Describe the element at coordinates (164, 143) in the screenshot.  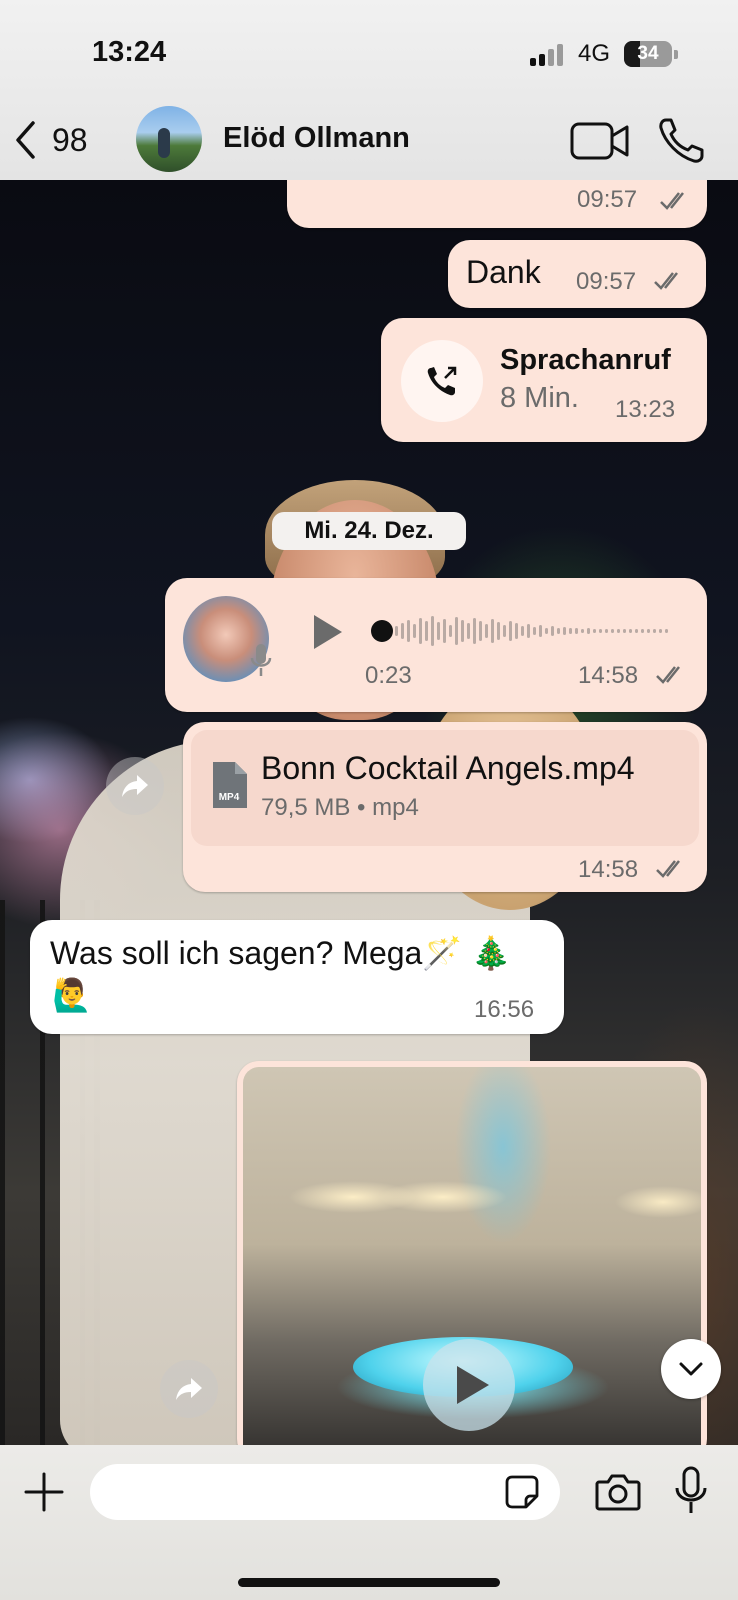
I see `avatar-figure` at that location.